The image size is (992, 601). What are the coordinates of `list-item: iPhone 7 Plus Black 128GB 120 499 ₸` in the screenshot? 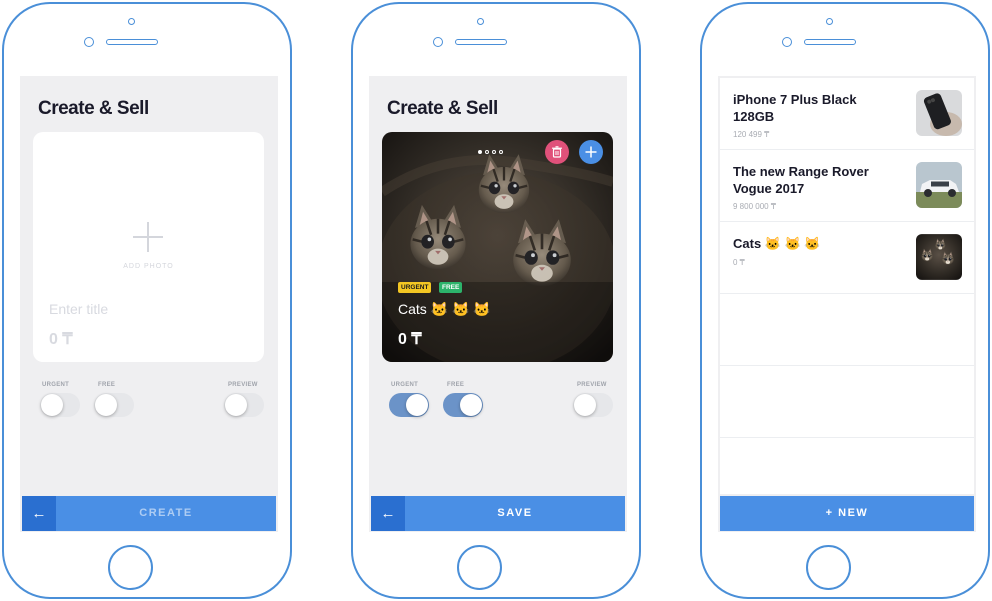 It's located at (847, 114).